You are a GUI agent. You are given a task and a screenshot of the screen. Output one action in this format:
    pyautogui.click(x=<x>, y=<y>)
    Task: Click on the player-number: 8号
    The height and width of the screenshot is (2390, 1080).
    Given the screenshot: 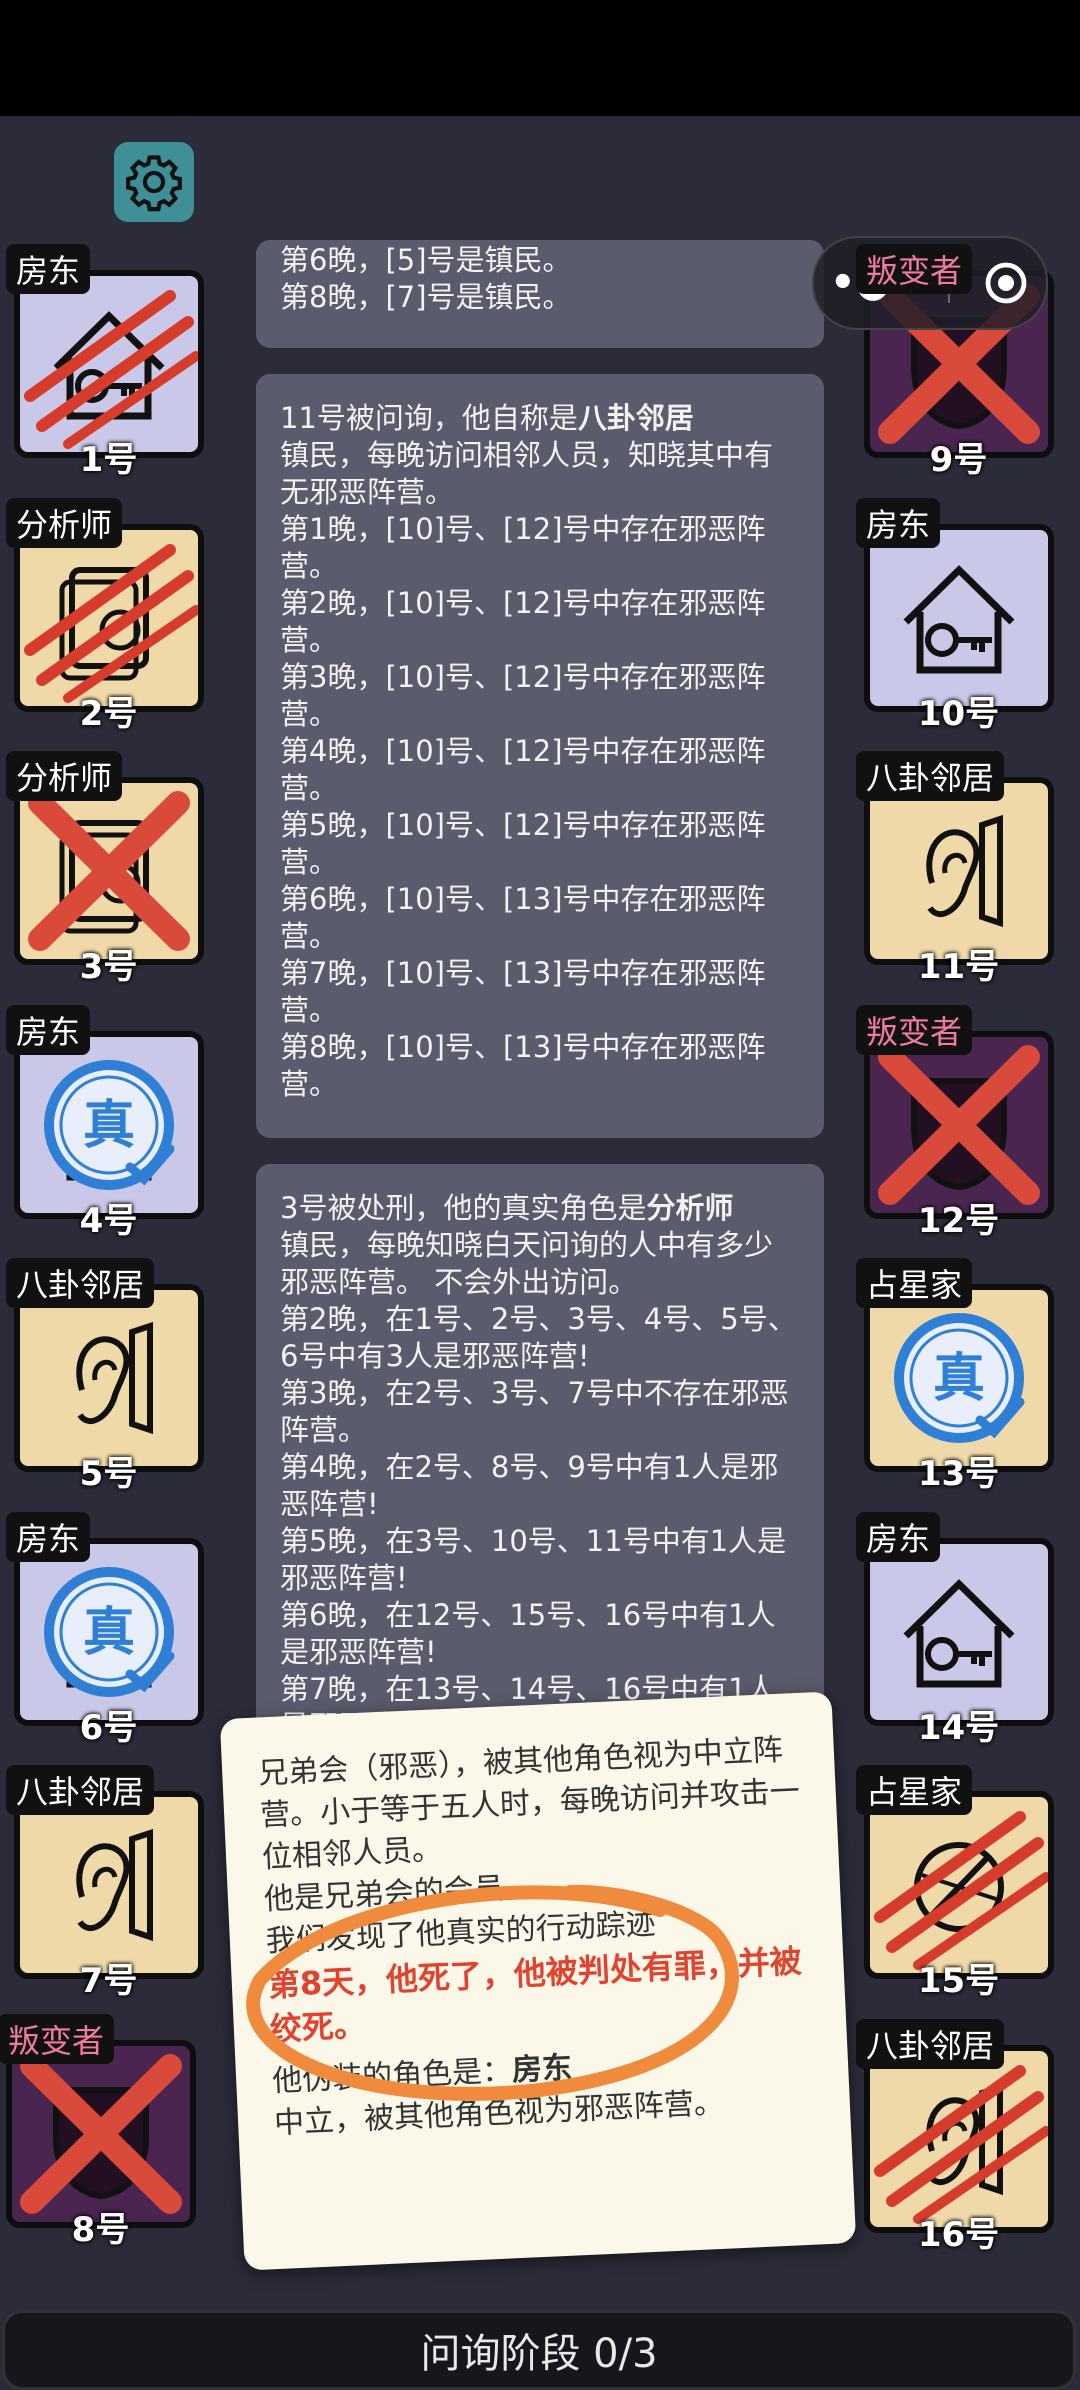 What is the action you would take?
    pyautogui.click(x=100, y=2230)
    